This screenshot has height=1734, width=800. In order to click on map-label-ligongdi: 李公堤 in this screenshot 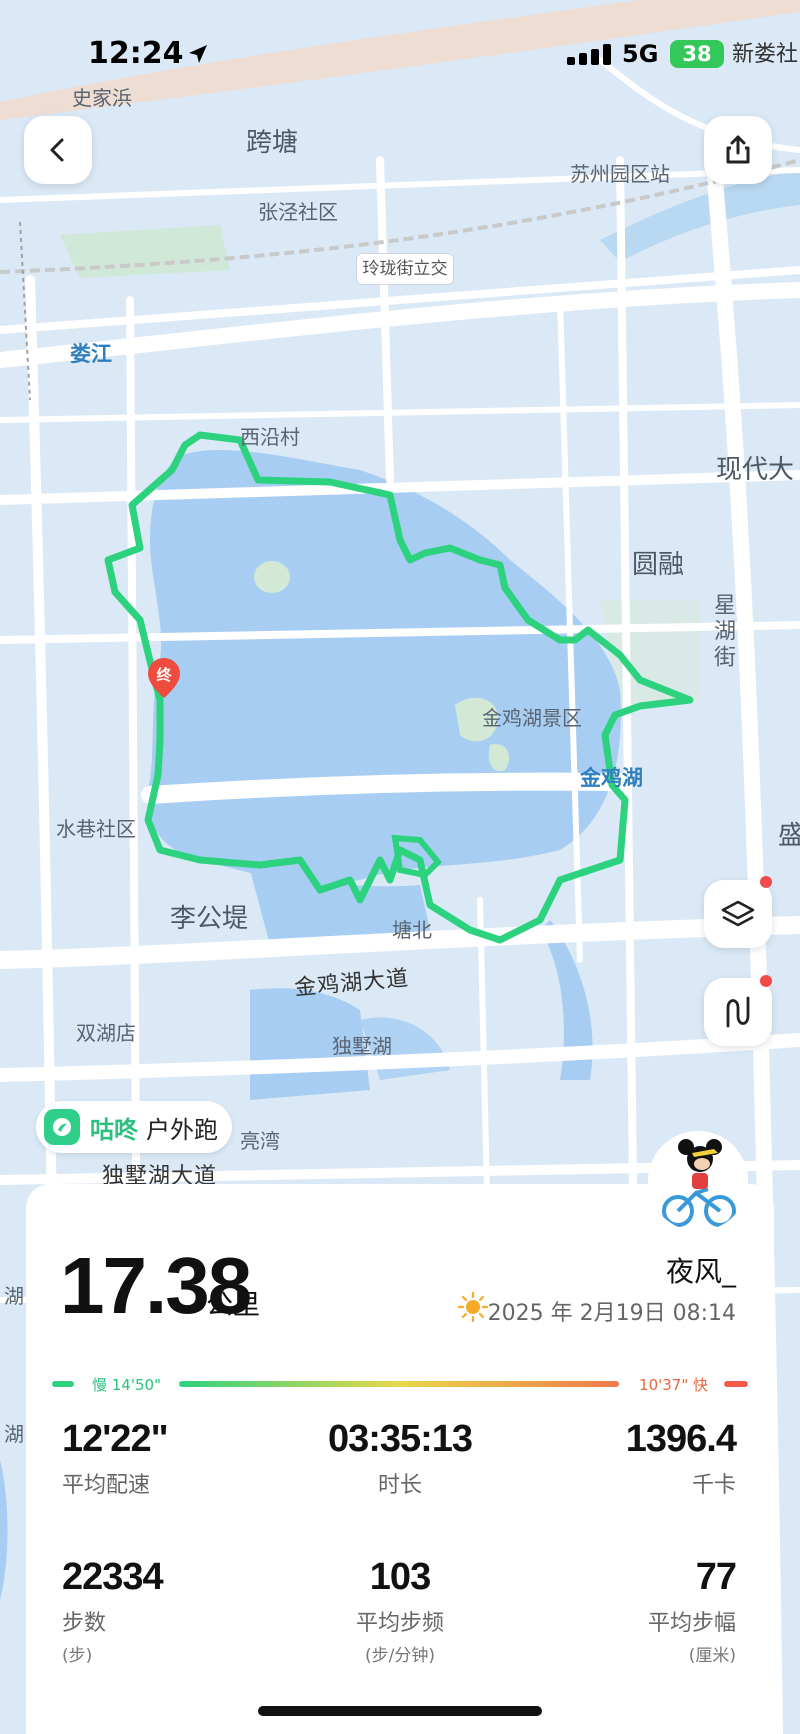, I will do `click(209, 919)`.